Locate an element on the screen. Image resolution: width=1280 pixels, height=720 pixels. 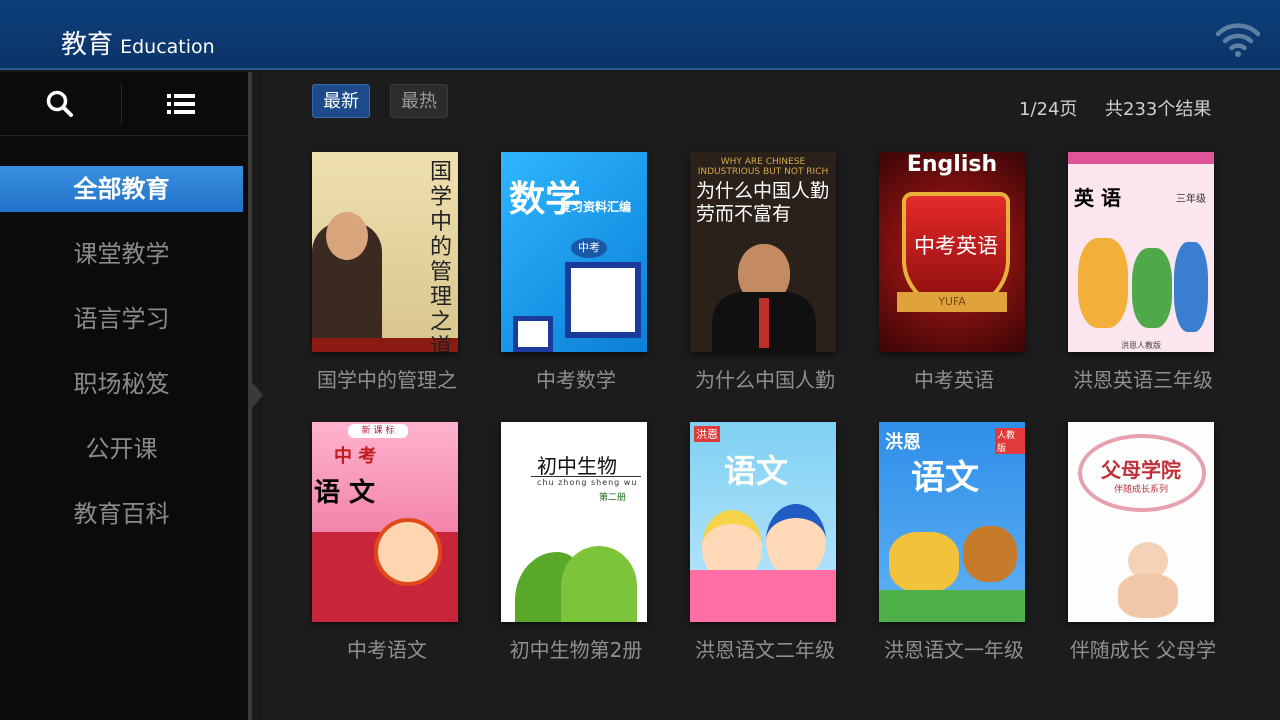
book-cover: 新 课 标 中 考 语 文 is located at coordinates (385, 522).